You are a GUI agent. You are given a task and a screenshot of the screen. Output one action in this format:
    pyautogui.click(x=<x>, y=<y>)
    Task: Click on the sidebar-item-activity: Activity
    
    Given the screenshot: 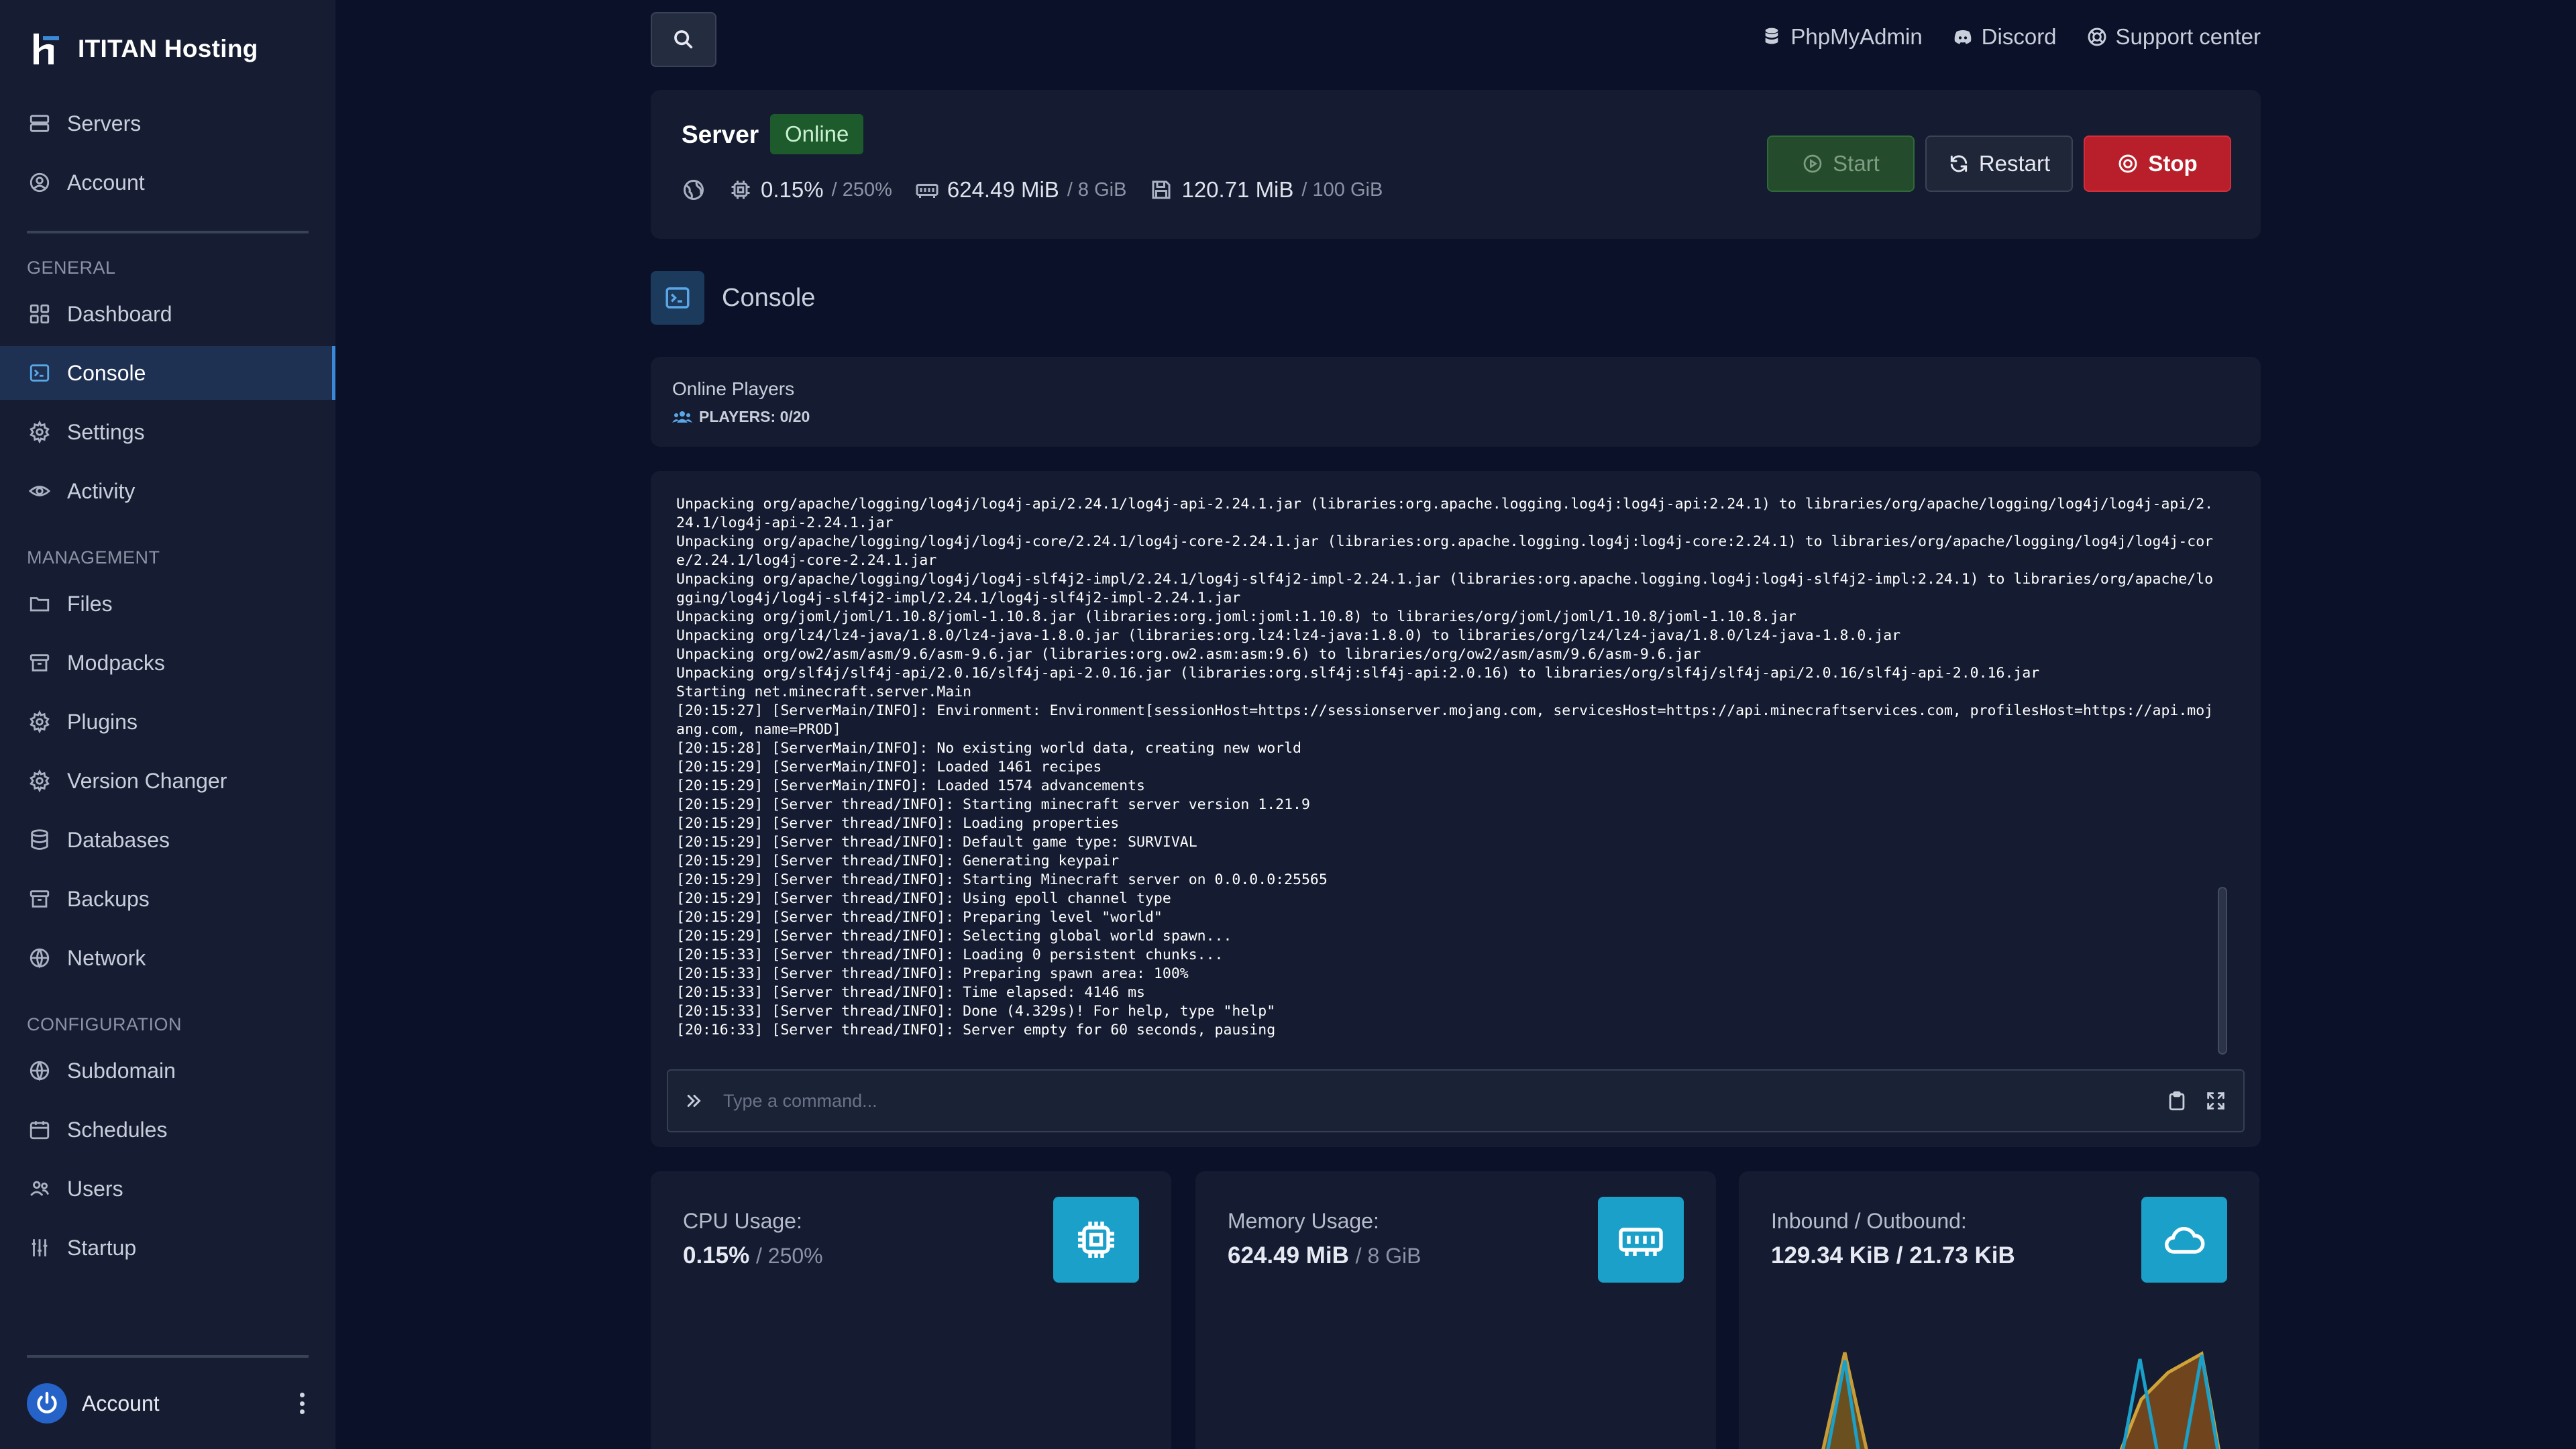 What is the action you would take?
    pyautogui.click(x=167, y=491)
    